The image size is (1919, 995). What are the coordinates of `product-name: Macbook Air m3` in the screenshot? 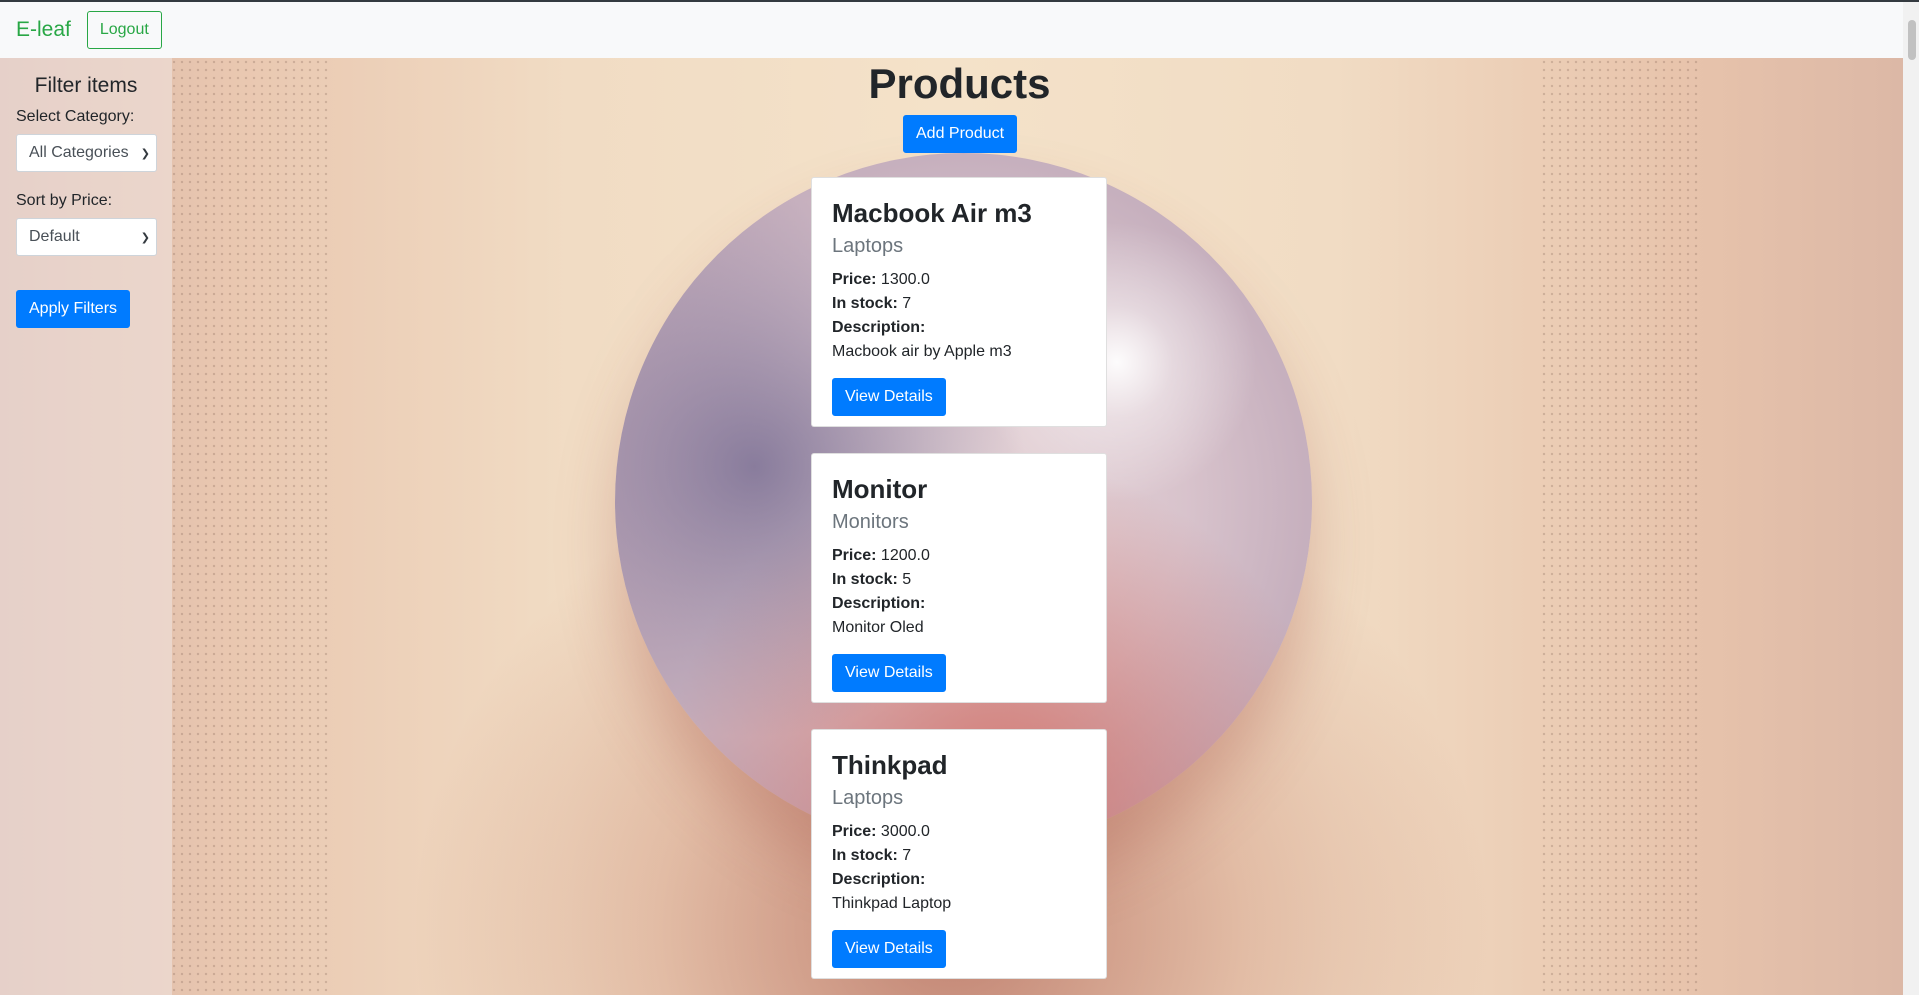 It's located at (932, 213).